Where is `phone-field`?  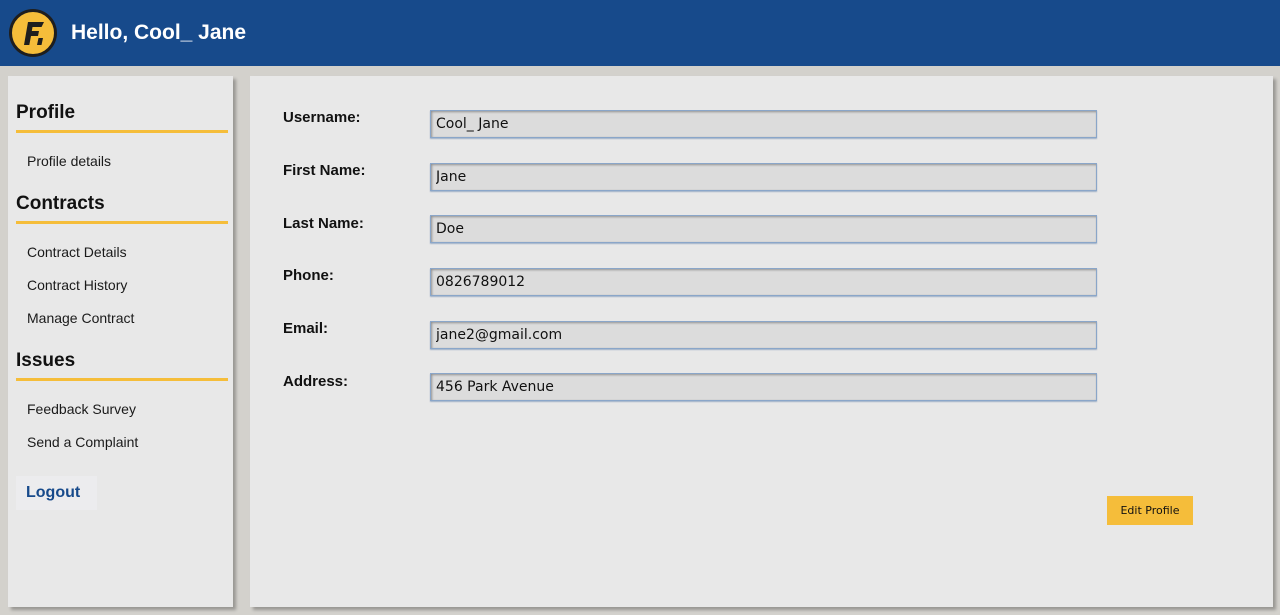
phone-field is located at coordinates (763, 282).